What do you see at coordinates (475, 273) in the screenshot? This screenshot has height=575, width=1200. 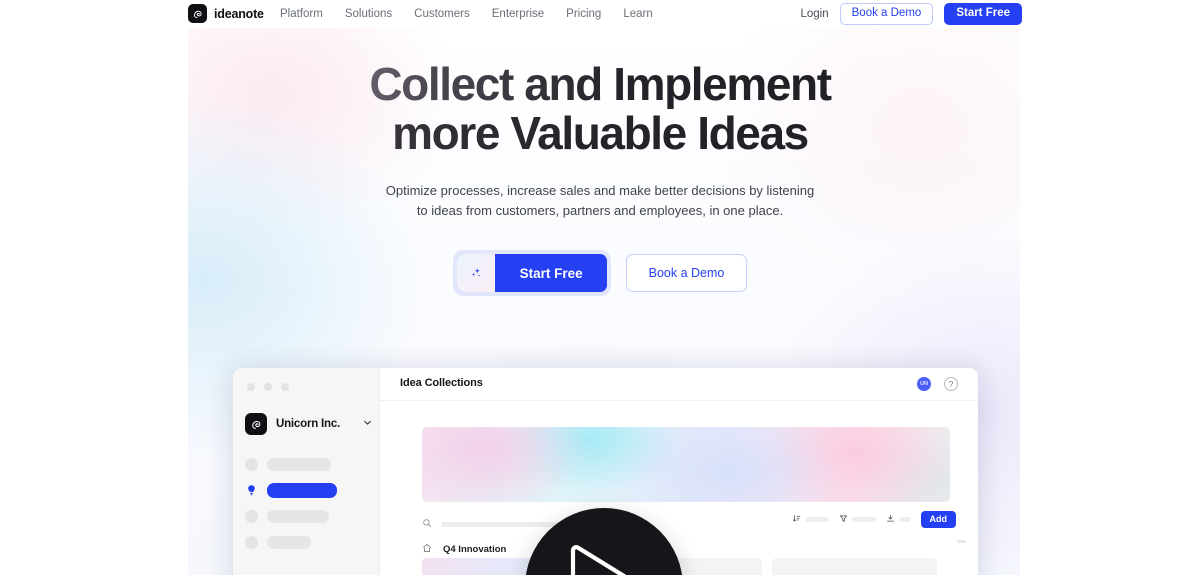 I see `sparkles-icon` at bounding box center [475, 273].